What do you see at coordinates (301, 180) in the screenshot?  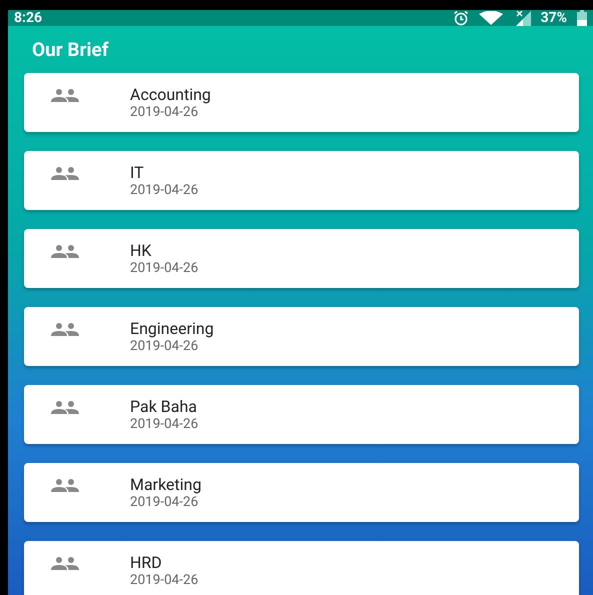 I see `group-card: IT 2019-04-26` at bounding box center [301, 180].